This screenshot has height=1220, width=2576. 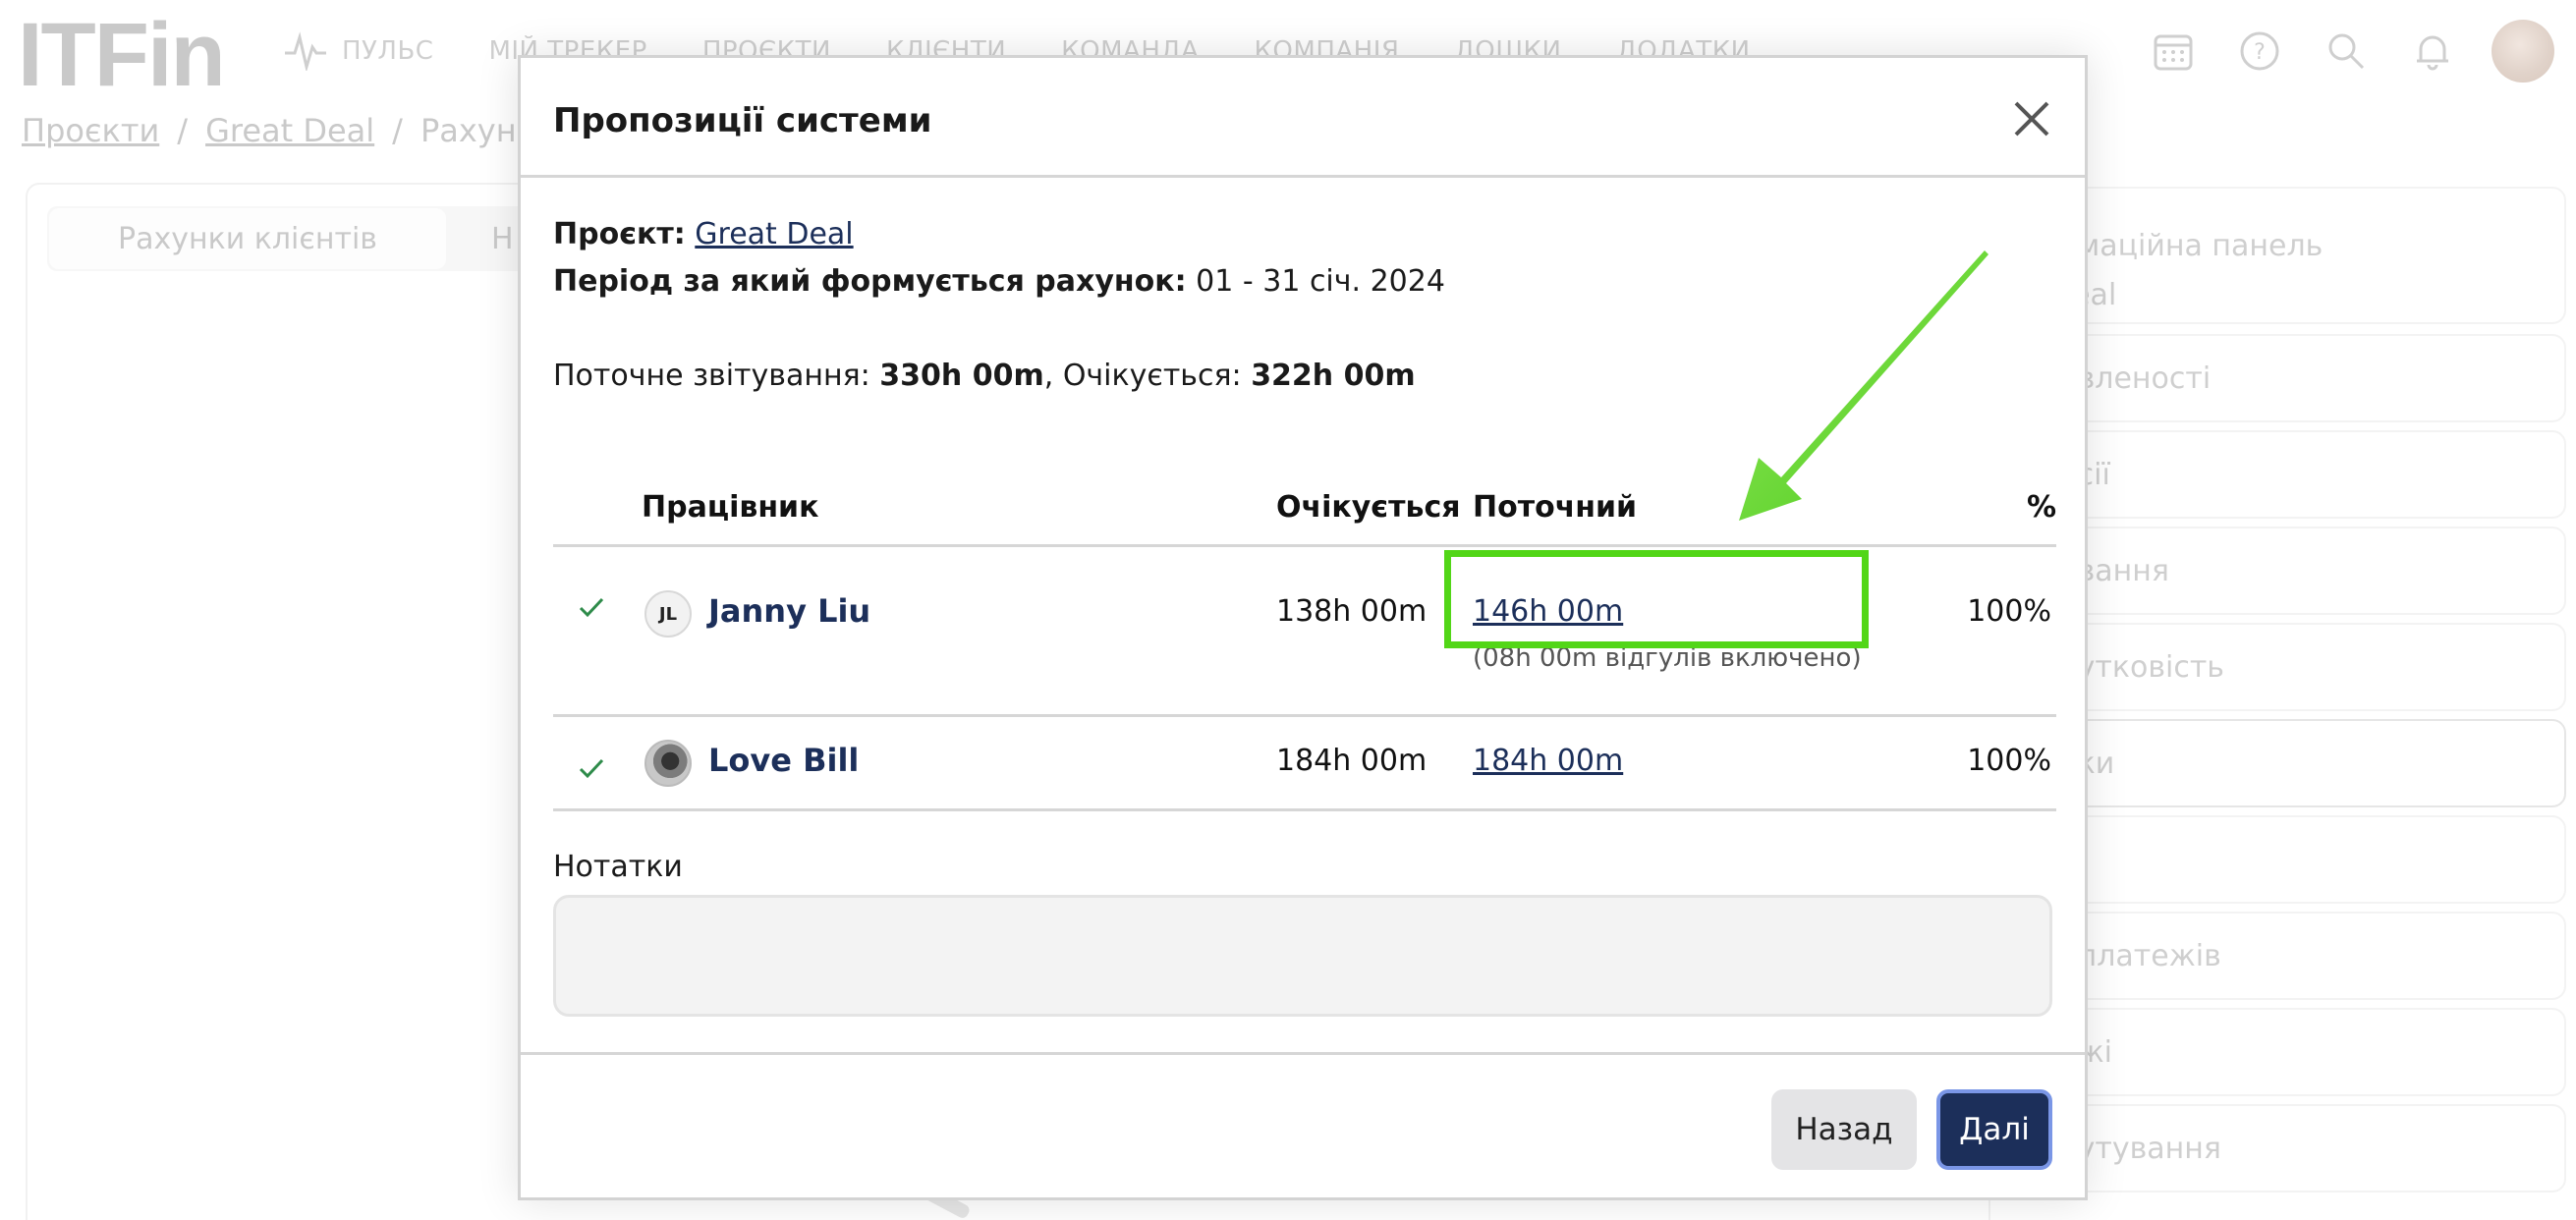 I want to click on nav-item-pulse: ПУЛЬС, so click(x=358, y=51).